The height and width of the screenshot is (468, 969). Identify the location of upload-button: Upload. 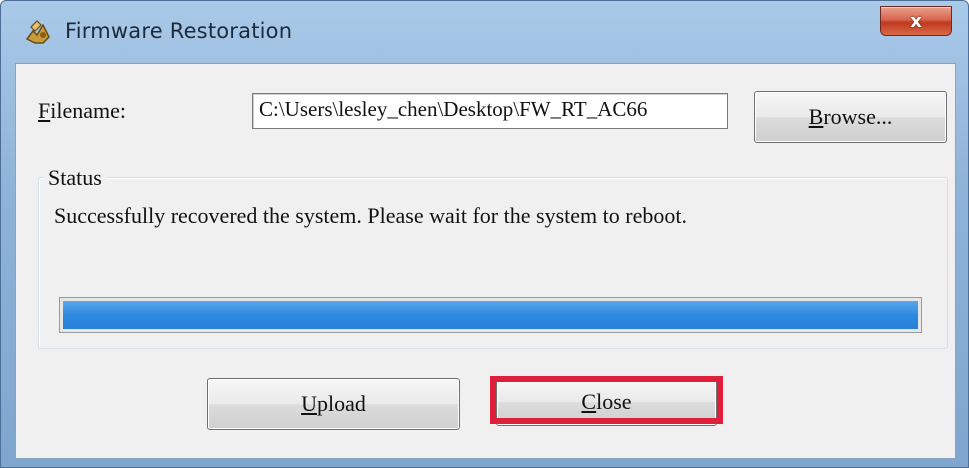
(333, 404).